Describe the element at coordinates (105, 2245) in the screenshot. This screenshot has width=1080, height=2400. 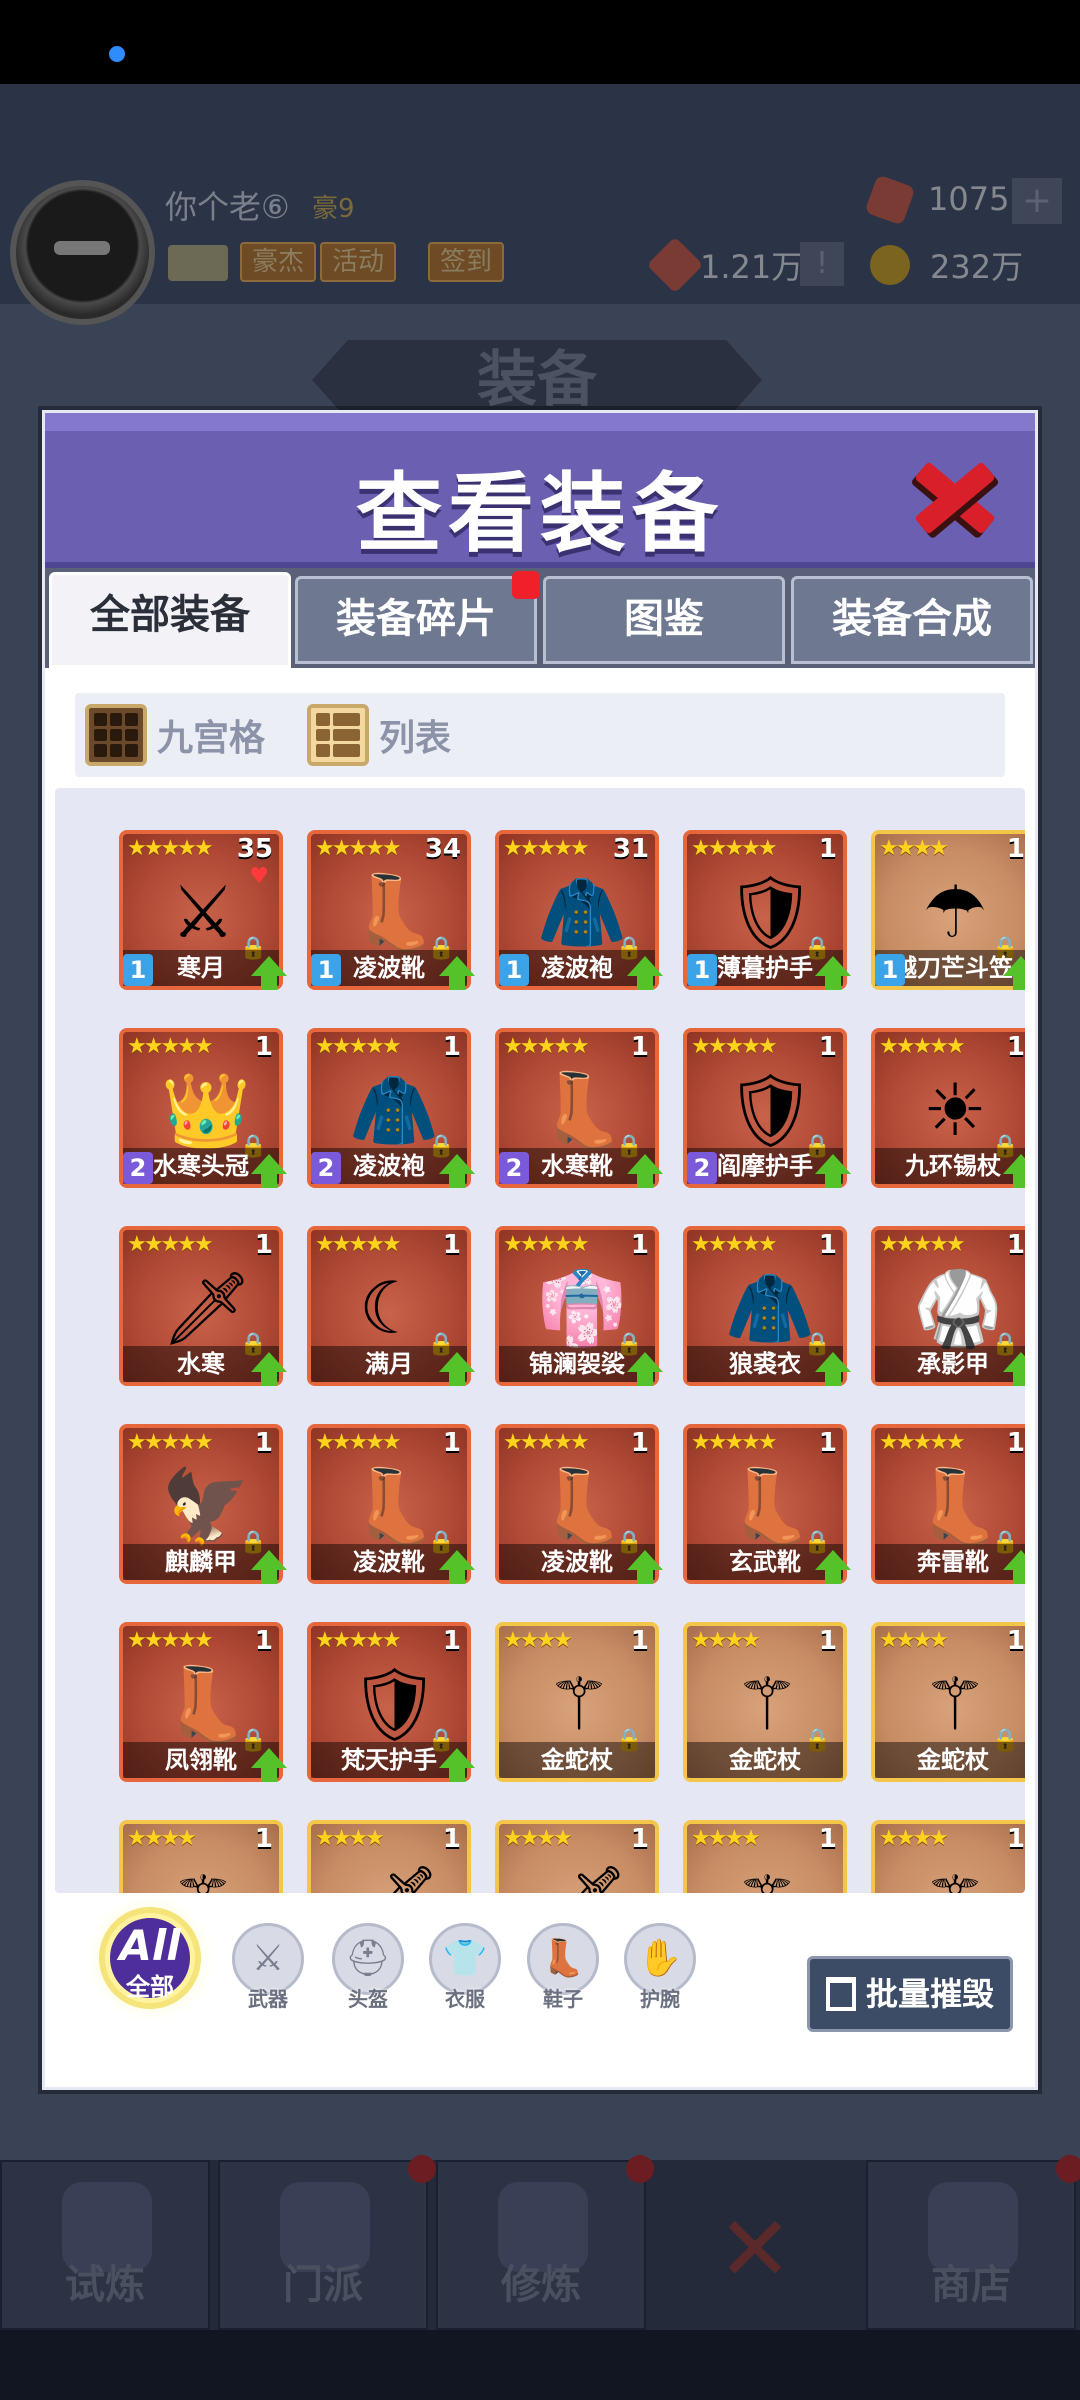
I see `nav-trial: 试炼` at that location.